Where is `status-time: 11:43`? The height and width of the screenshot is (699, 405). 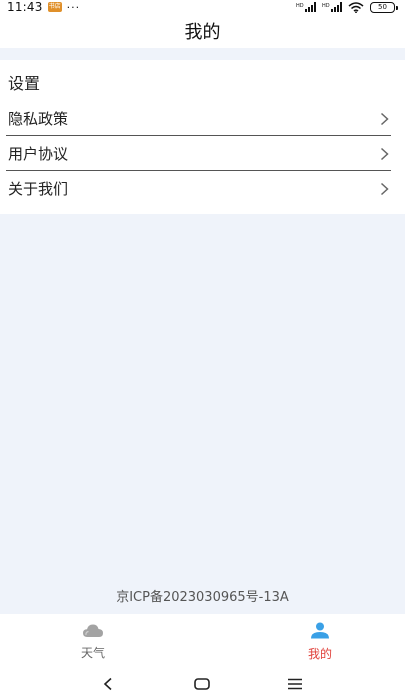 status-time: 11:43 is located at coordinates (25, 7).